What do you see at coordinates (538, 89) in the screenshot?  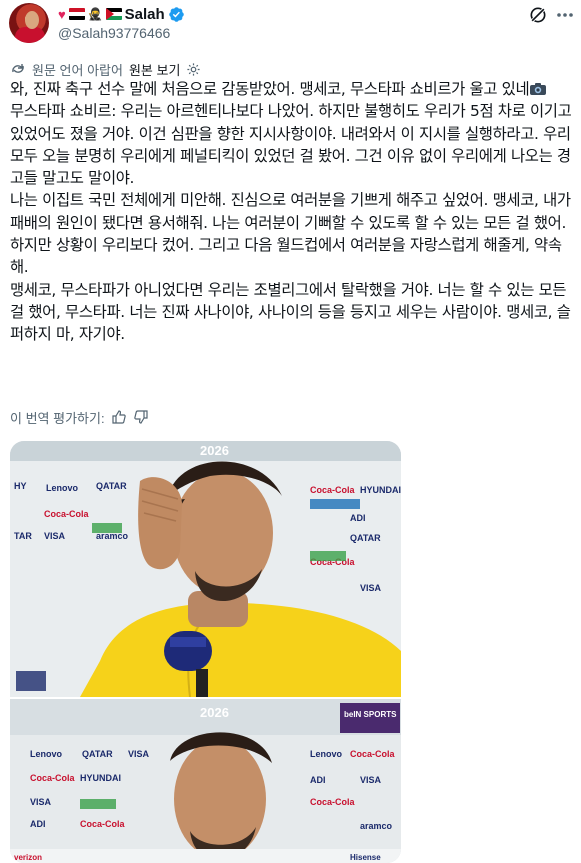 I see `camera-emoji-icon` at bounding box center [538, 89].